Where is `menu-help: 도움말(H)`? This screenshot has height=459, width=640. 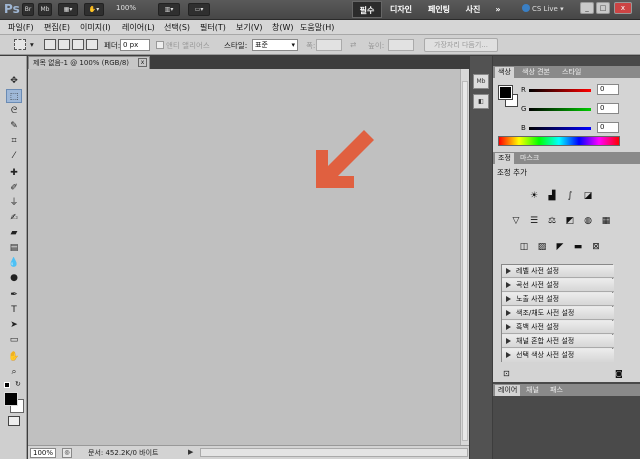
menu-help: 도움말(H) is located at coordinates (317, 27).